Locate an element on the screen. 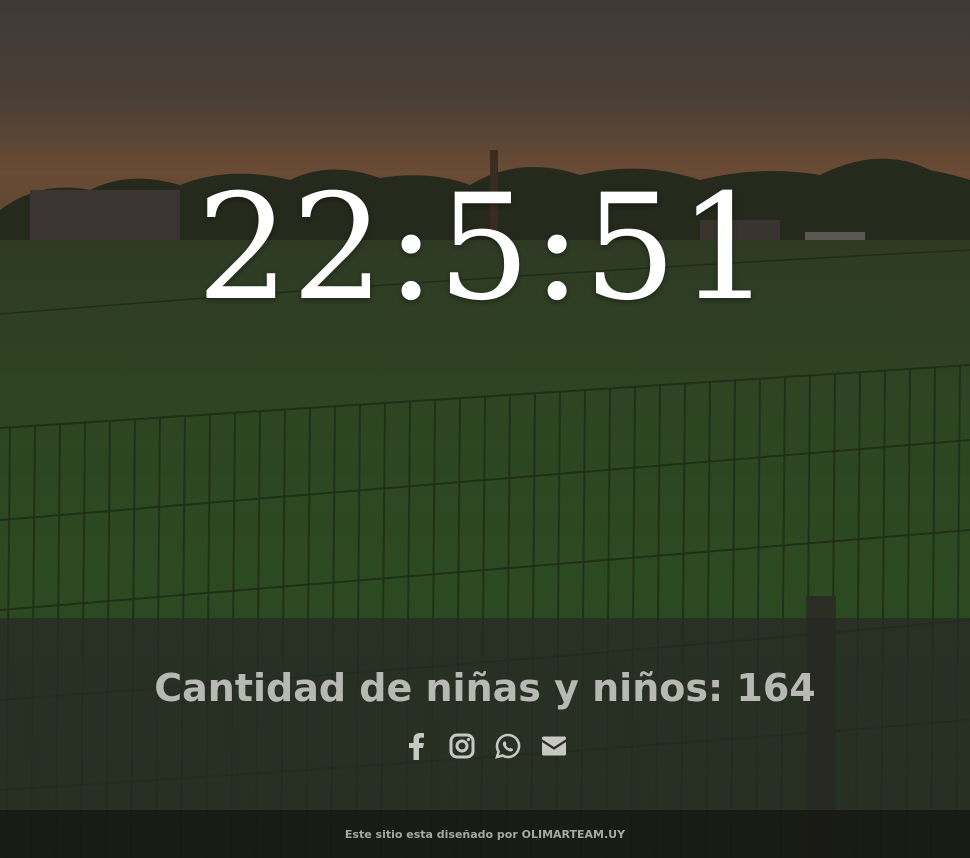 The height and width of the screenshot is (858, 970). footer-link: OLIMARTEAM.UY is located at coordinates (573, 834).